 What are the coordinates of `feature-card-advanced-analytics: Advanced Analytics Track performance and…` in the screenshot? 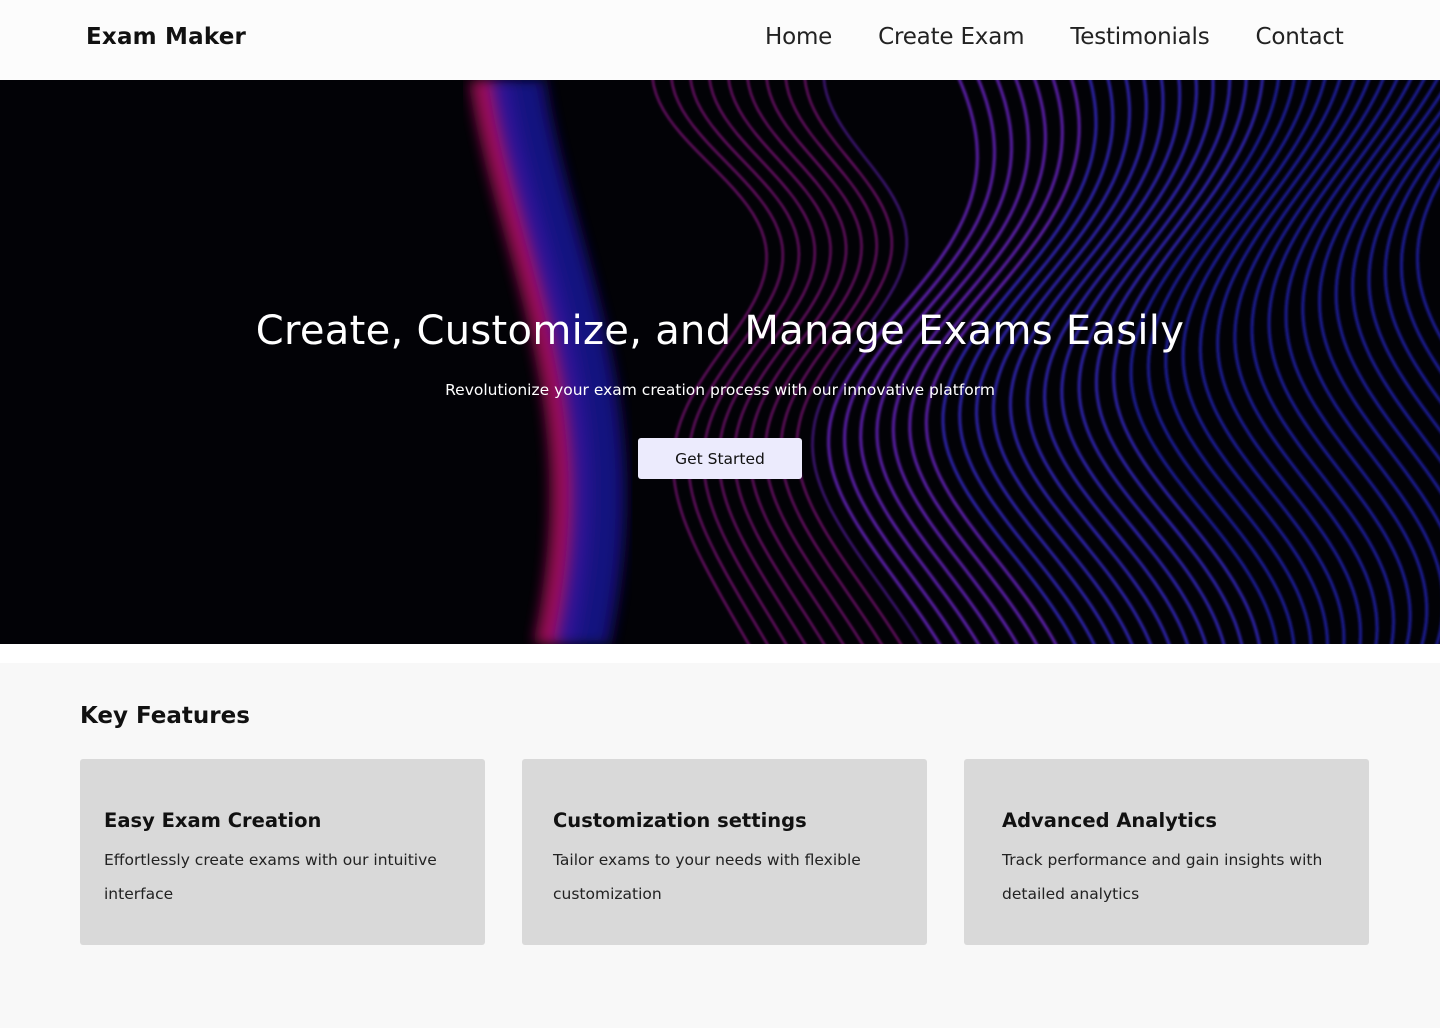 It's located at (1166, 852).